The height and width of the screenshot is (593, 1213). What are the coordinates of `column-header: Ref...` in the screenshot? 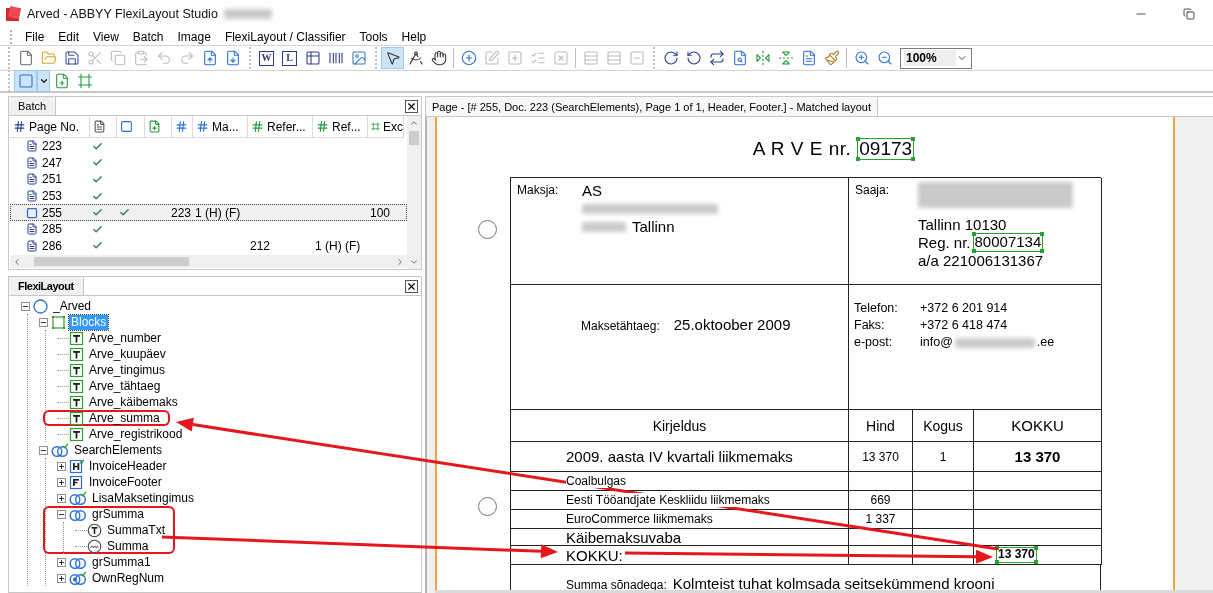 It's located at (340, 127).